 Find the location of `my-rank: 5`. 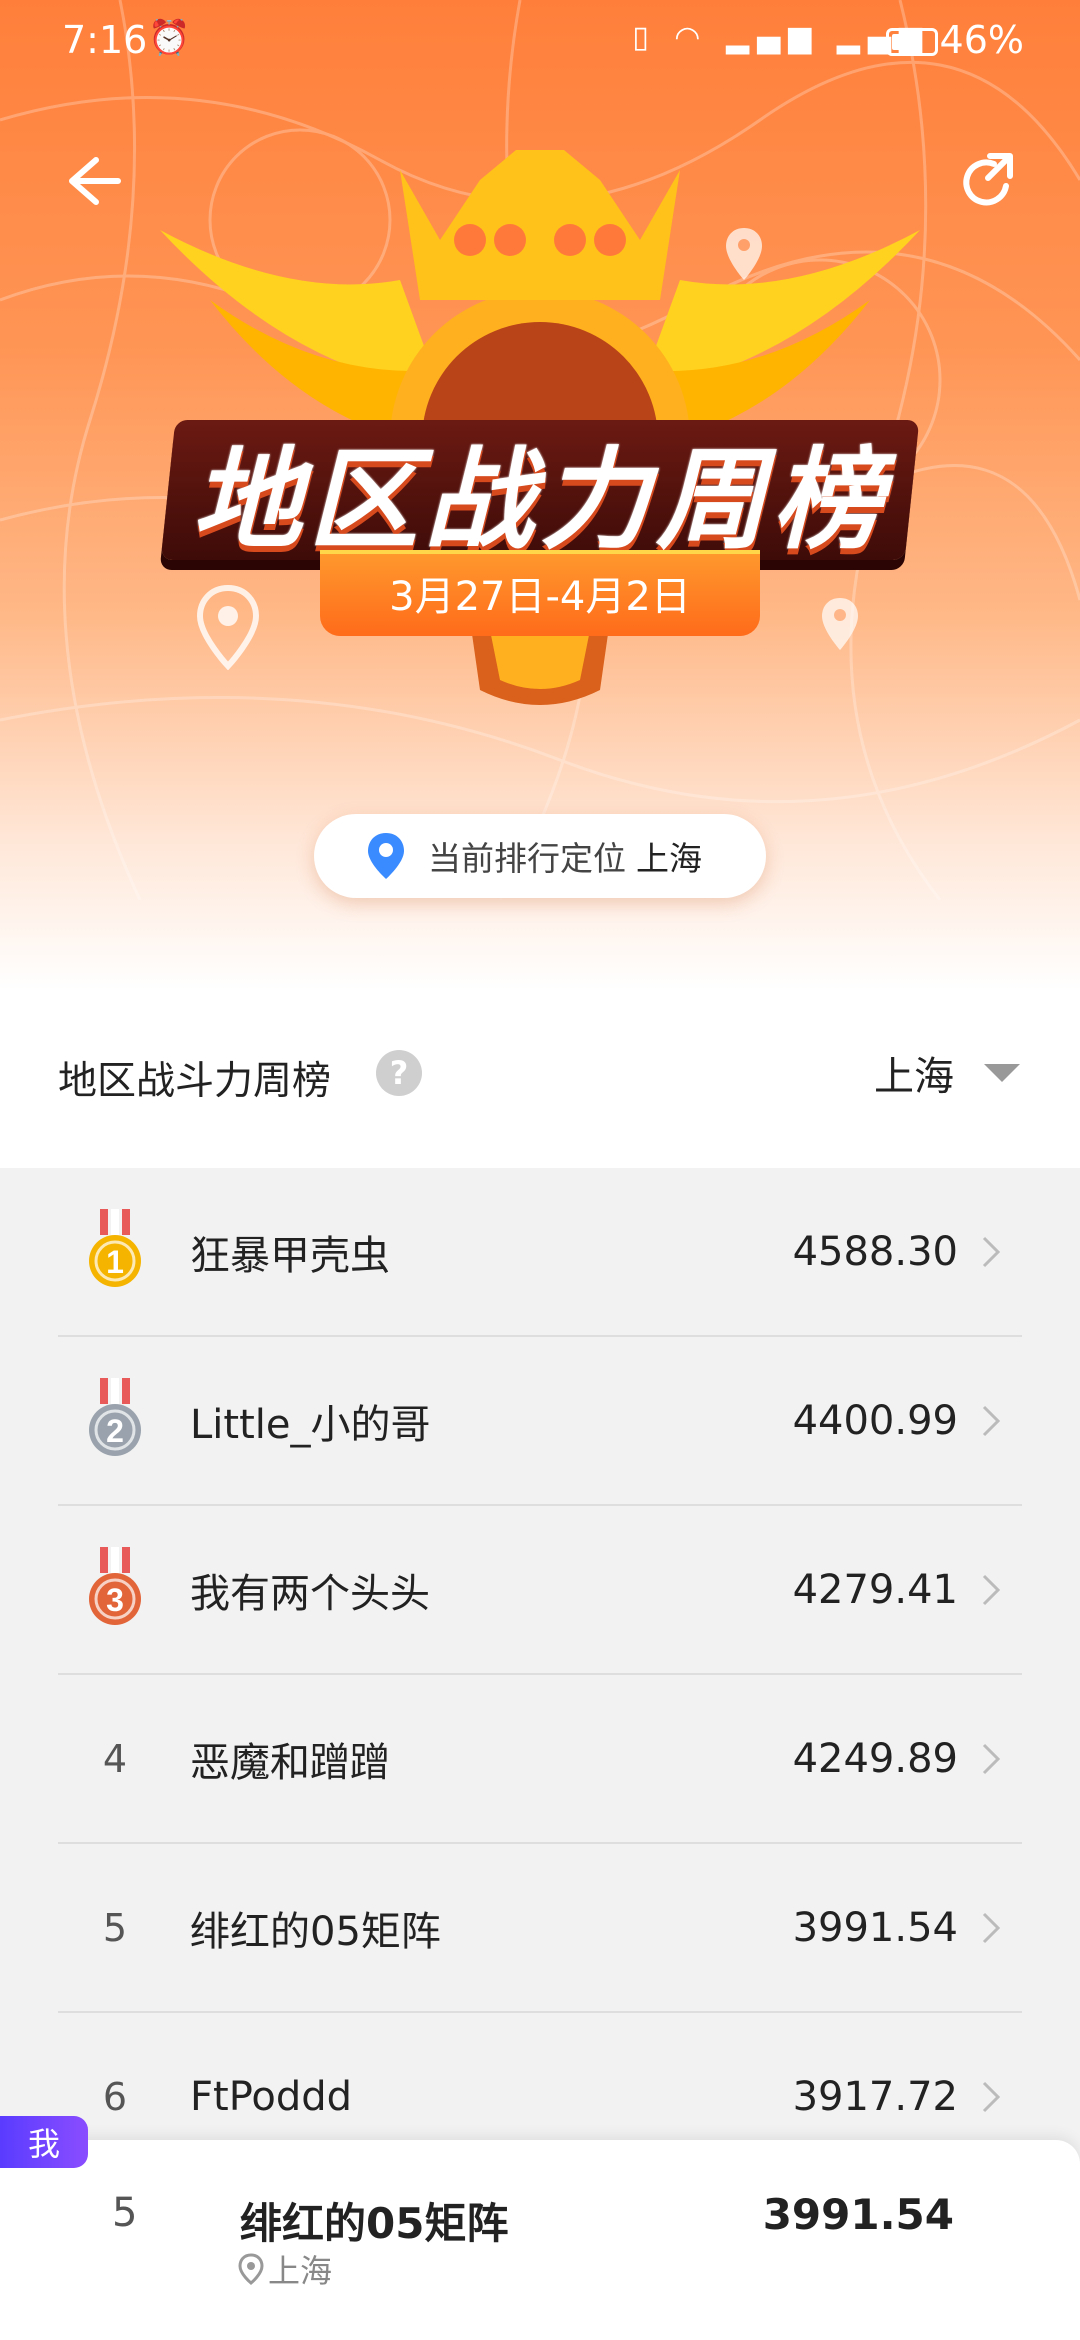

my-rank: 5 is located at coordinates (125, 2213).